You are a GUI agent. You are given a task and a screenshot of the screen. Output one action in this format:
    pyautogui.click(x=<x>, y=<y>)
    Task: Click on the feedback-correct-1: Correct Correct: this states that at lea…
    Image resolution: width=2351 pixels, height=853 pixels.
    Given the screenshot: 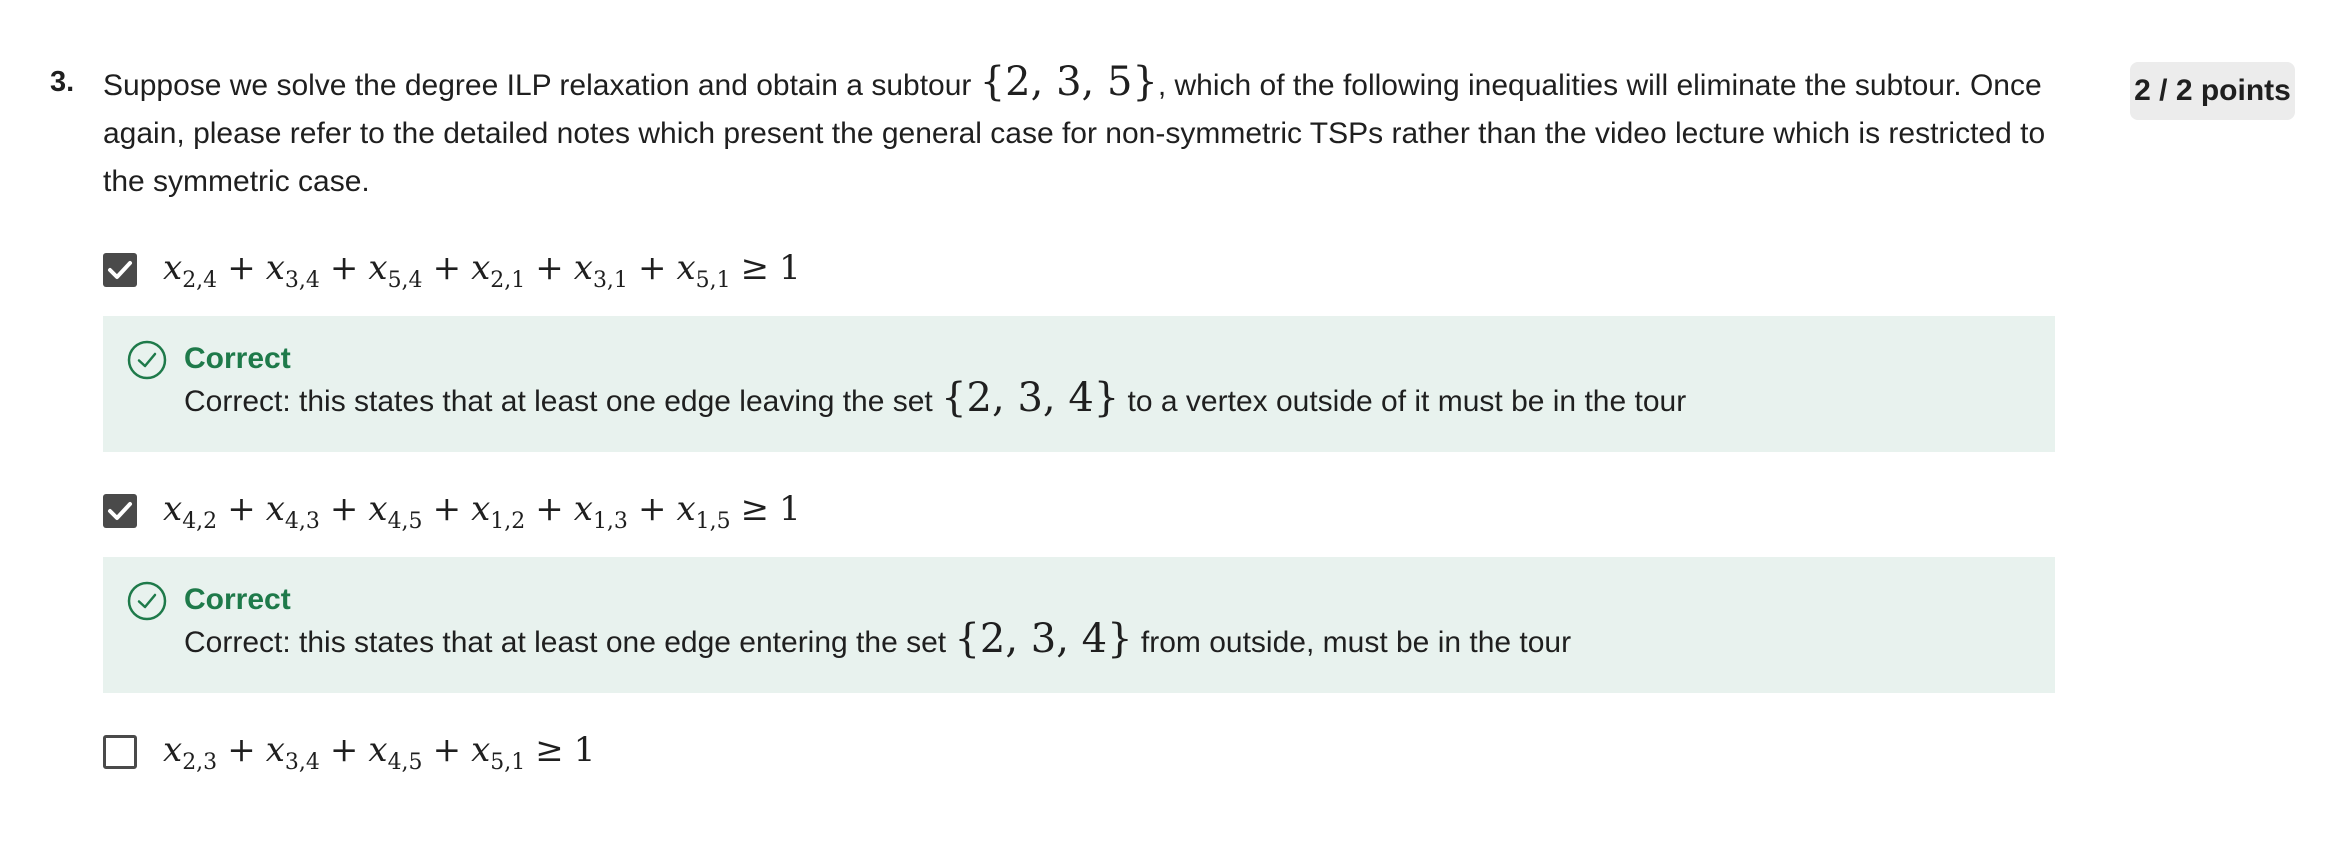 What is the action you would take?
    pyautogui.click(x=1079, y=384)
    